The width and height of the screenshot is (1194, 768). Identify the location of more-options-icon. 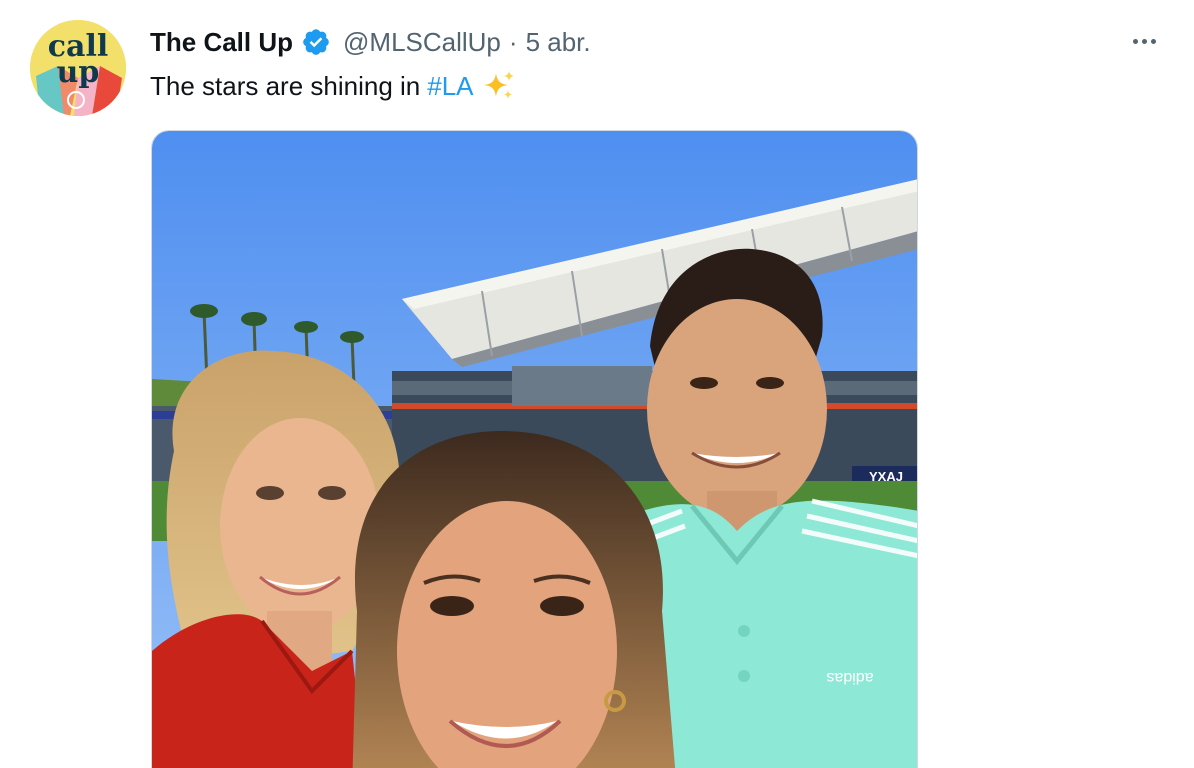
(1144, 41).